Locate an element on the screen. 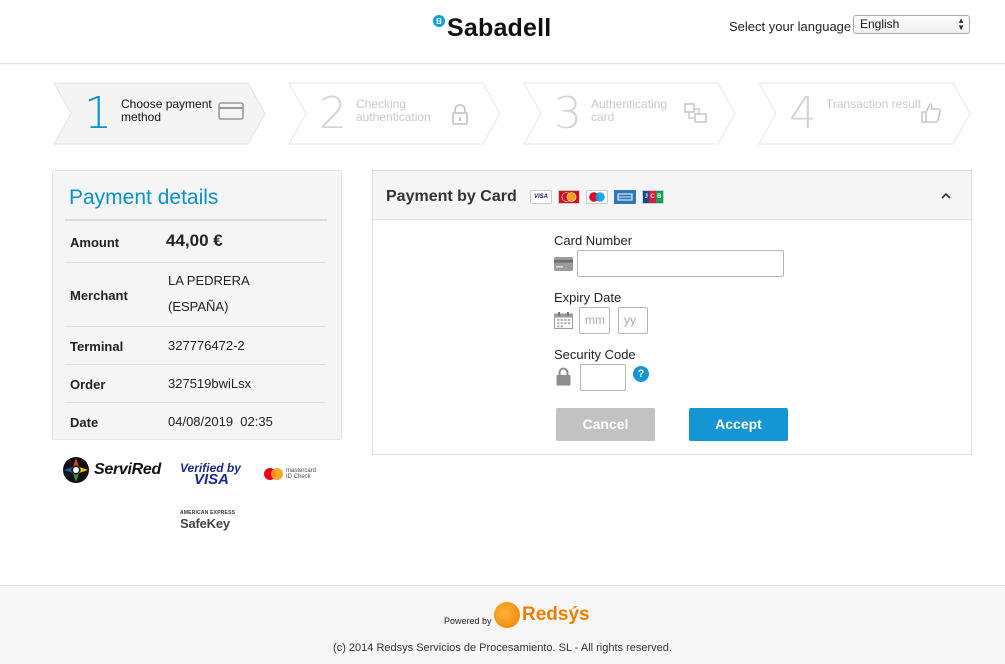  mastercard-card-icon is located at coordinates (569, 197).